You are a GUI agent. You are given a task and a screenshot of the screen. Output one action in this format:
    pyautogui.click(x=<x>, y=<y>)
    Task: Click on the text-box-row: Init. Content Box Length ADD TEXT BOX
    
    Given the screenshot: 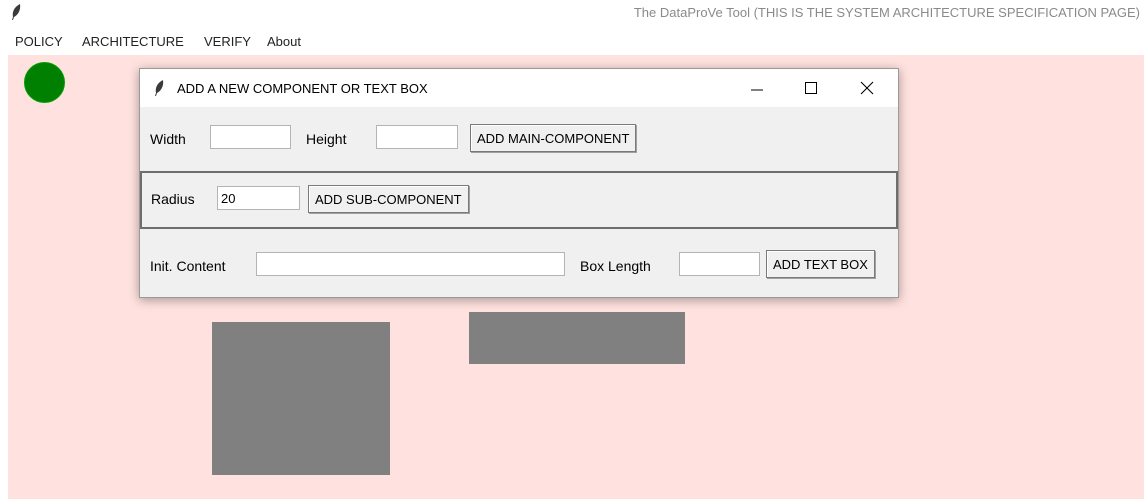 What is the action you would take?
    pyautogui.click(x=519, y=264)
    